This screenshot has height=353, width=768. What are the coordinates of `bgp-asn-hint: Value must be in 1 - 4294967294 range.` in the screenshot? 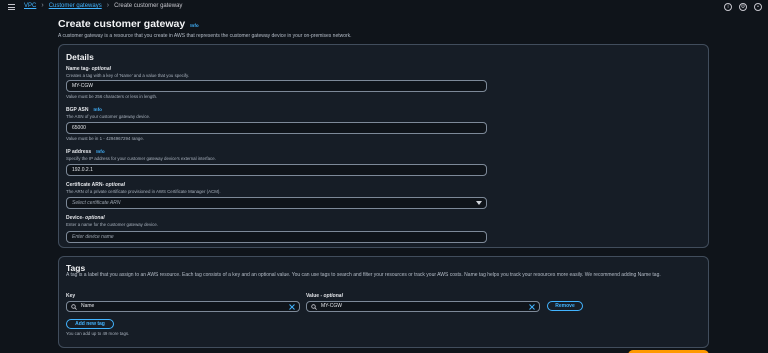 It's located at (105, 138).